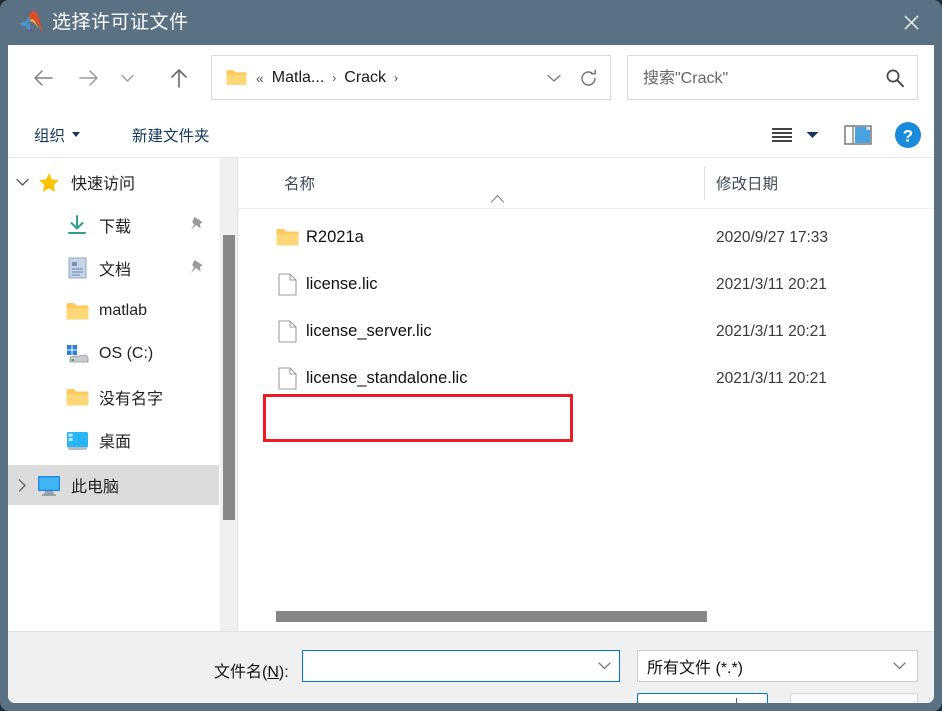  I want to click on column-header-row: 名称 修改日期, so click(586, 183).